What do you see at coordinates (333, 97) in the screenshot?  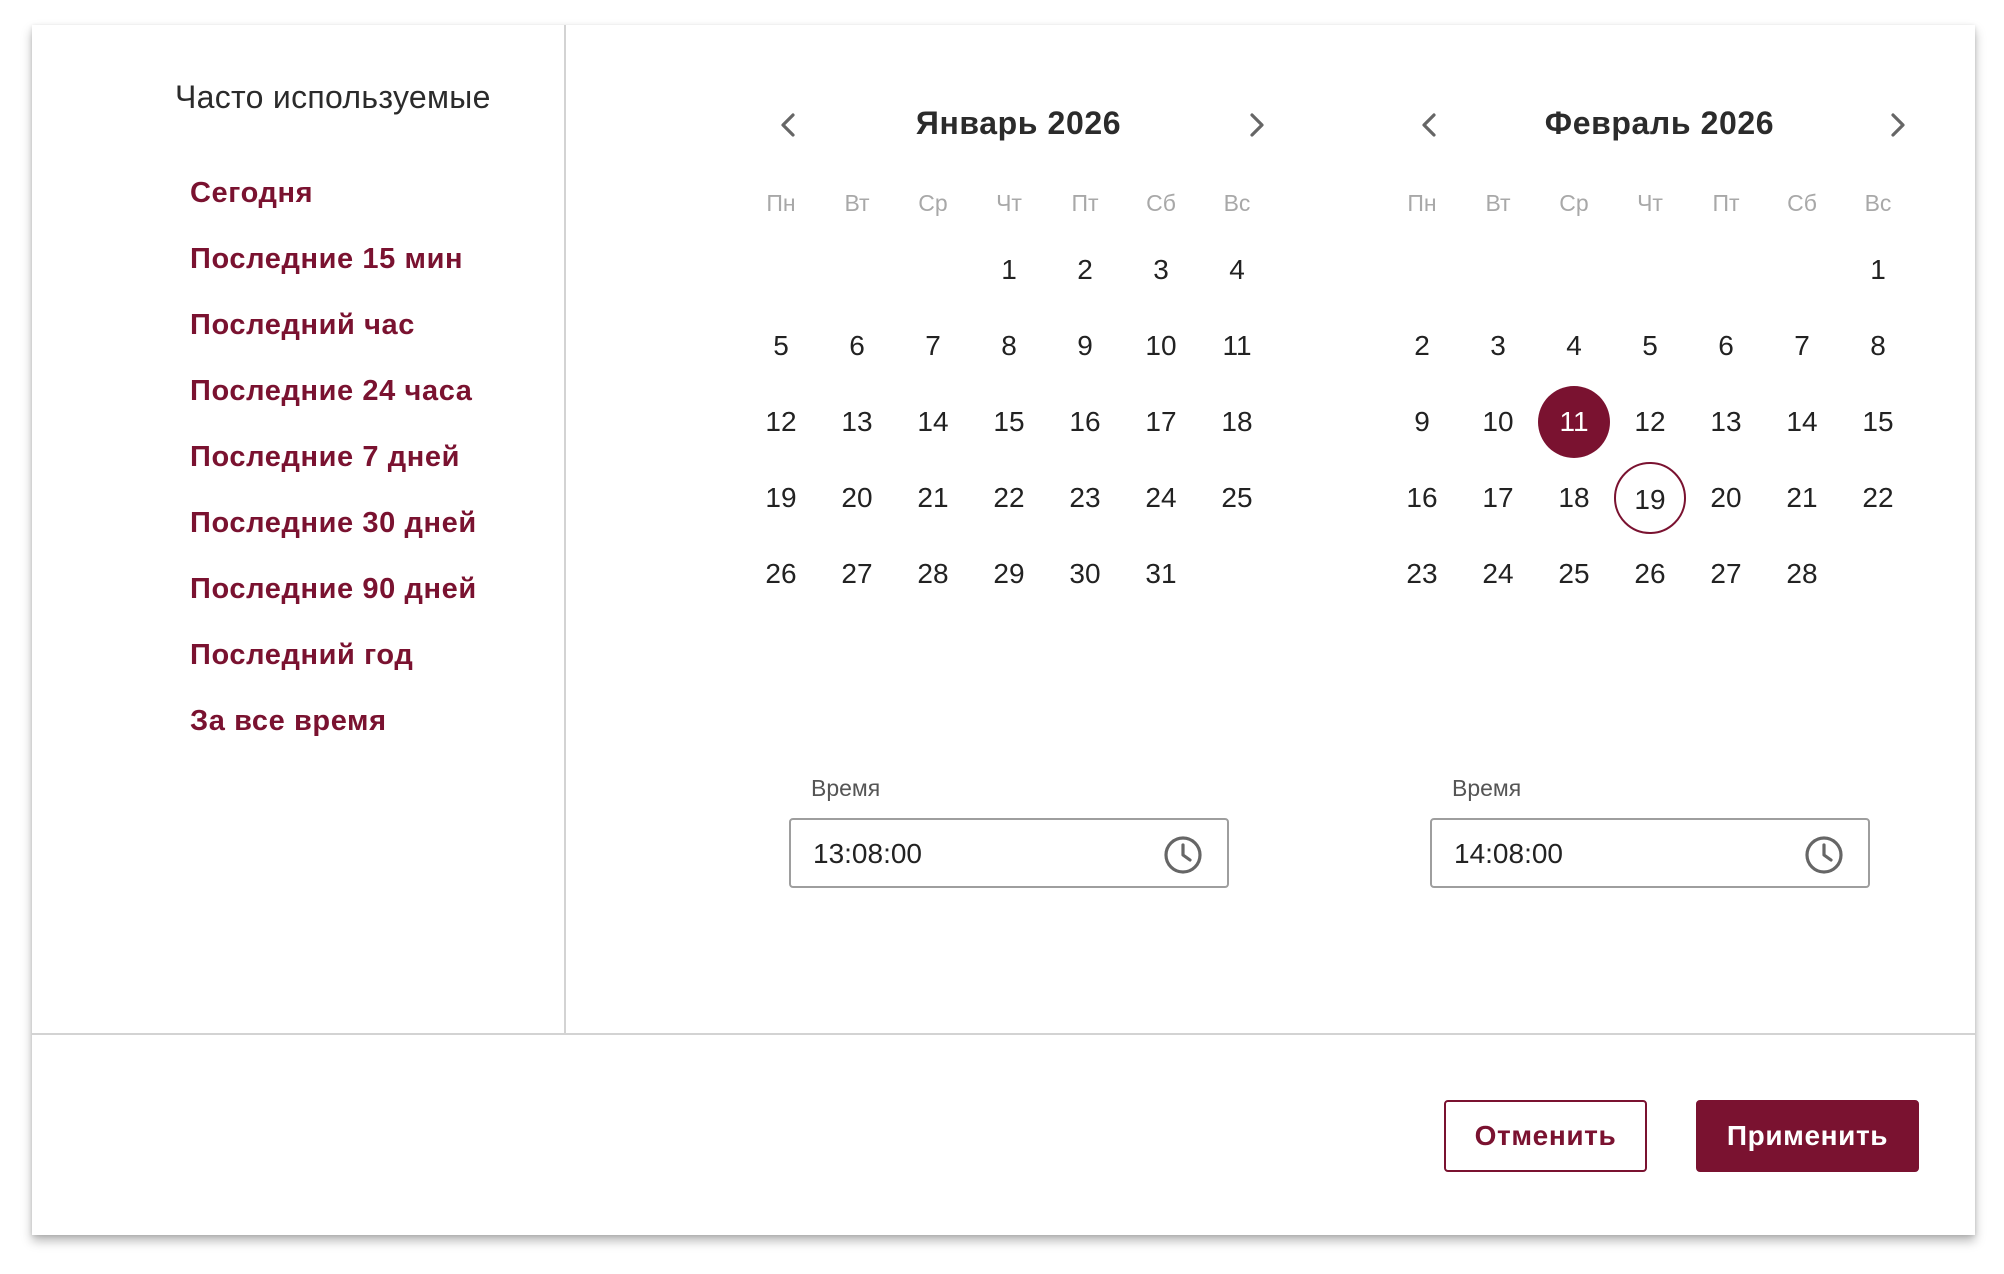 I see `presets-title: Часто используемые` at bounding box center [333, 97].